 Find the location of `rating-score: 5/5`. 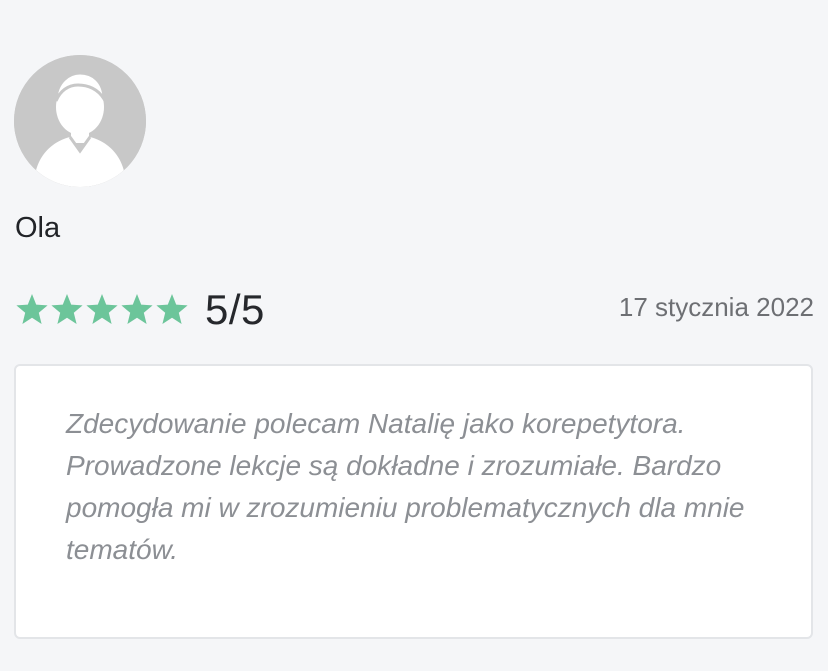

rating-score: 5/5 is located at coordinates (235, 309).